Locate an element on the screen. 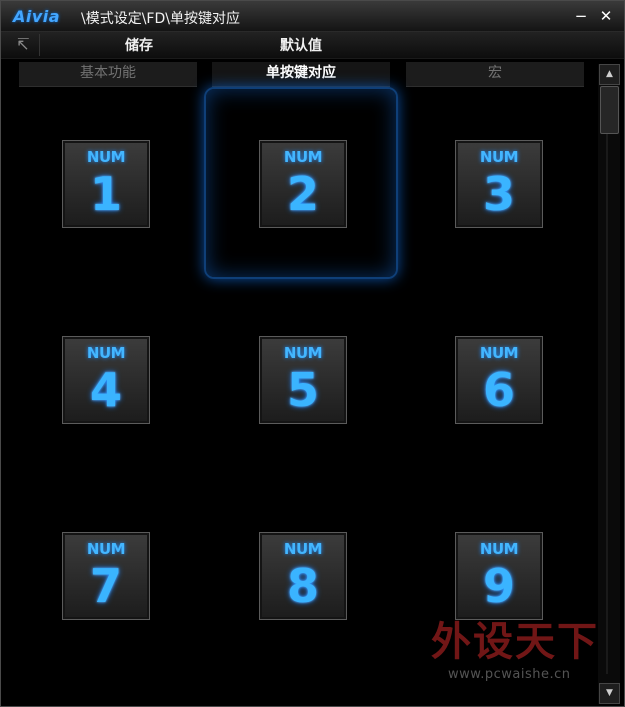  key-num-9: NUM 9 is located at coordinates (499, 576).